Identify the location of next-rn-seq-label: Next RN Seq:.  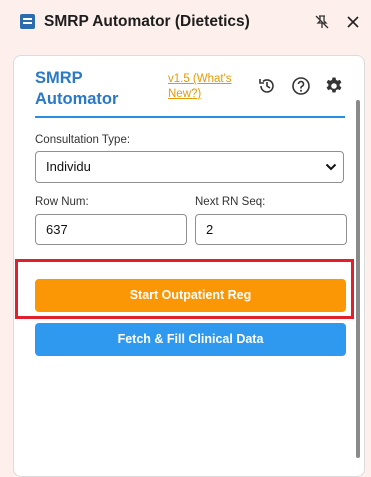
(230, 202).